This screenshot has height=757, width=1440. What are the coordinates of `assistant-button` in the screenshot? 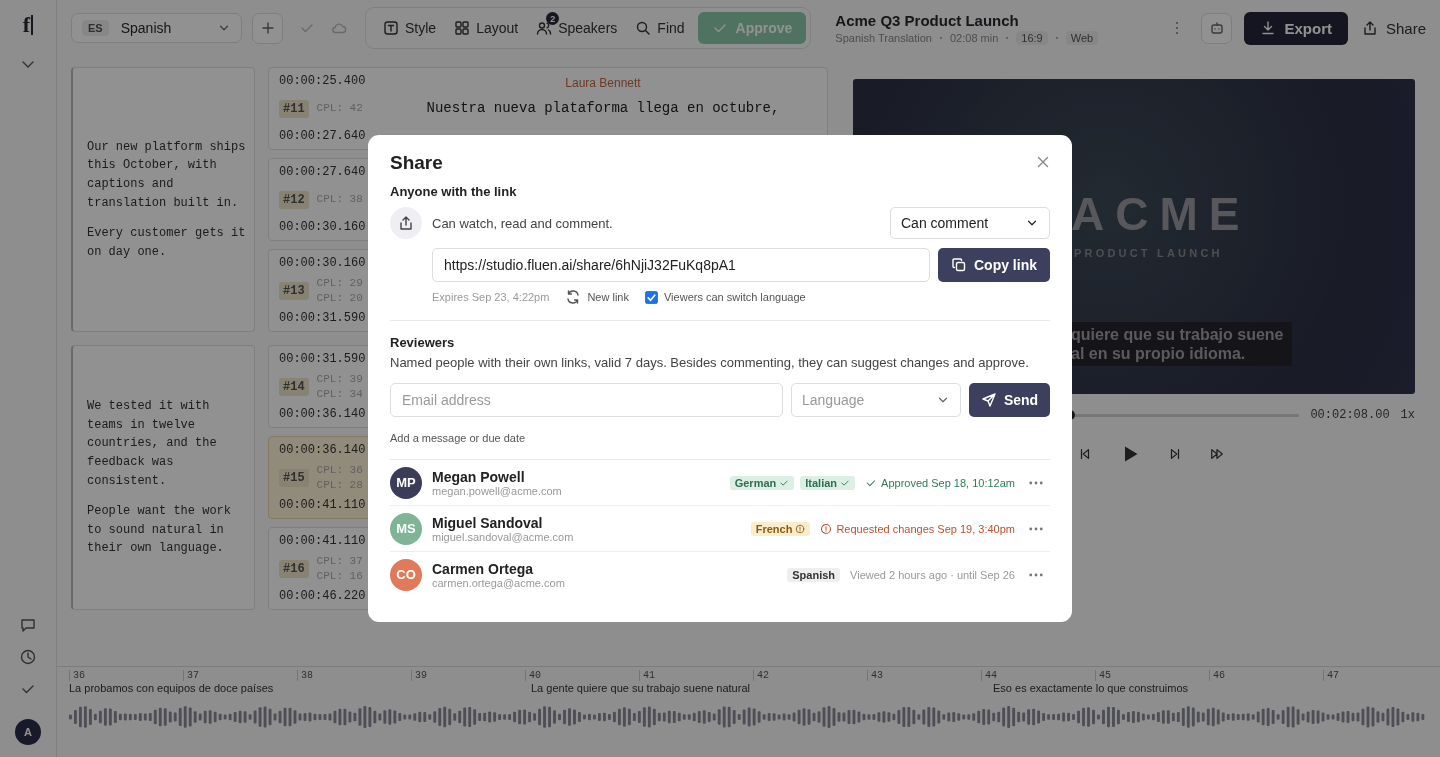 It's located at (1217, 28).